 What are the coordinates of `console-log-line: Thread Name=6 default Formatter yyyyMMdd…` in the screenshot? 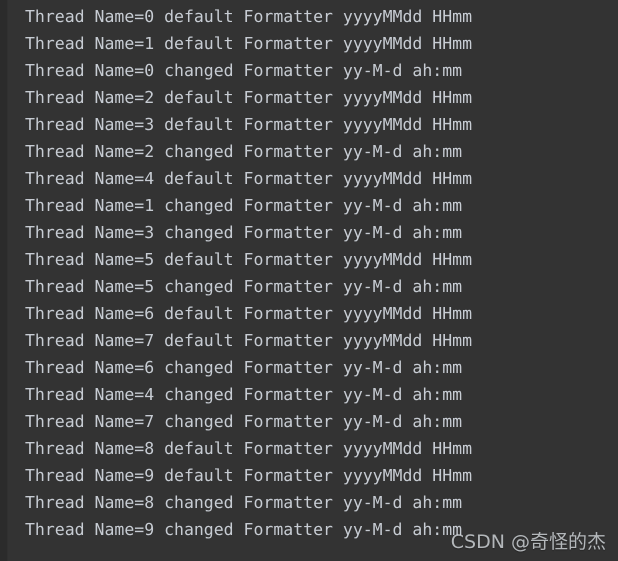 It's located at (249, 313).